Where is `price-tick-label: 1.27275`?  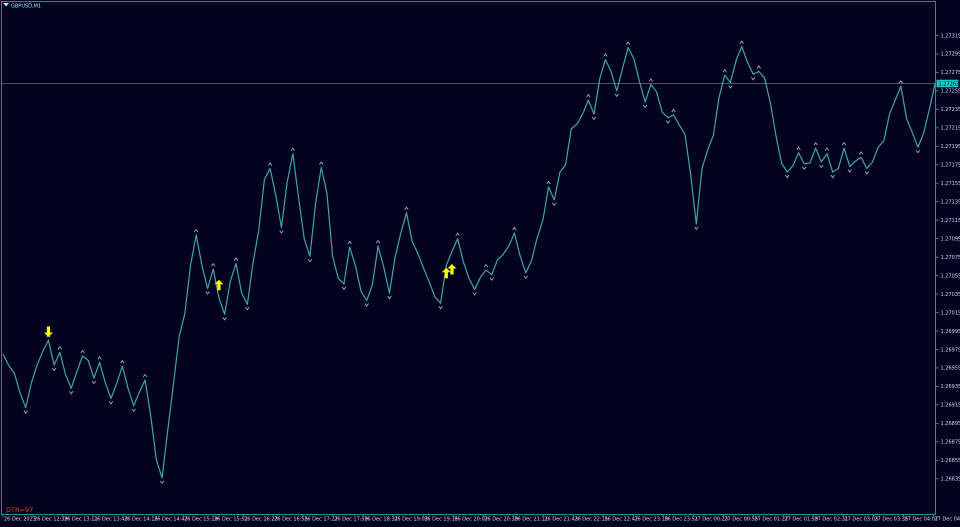 price-tick-label: 1.27275 is located at coordinates (950, 73).